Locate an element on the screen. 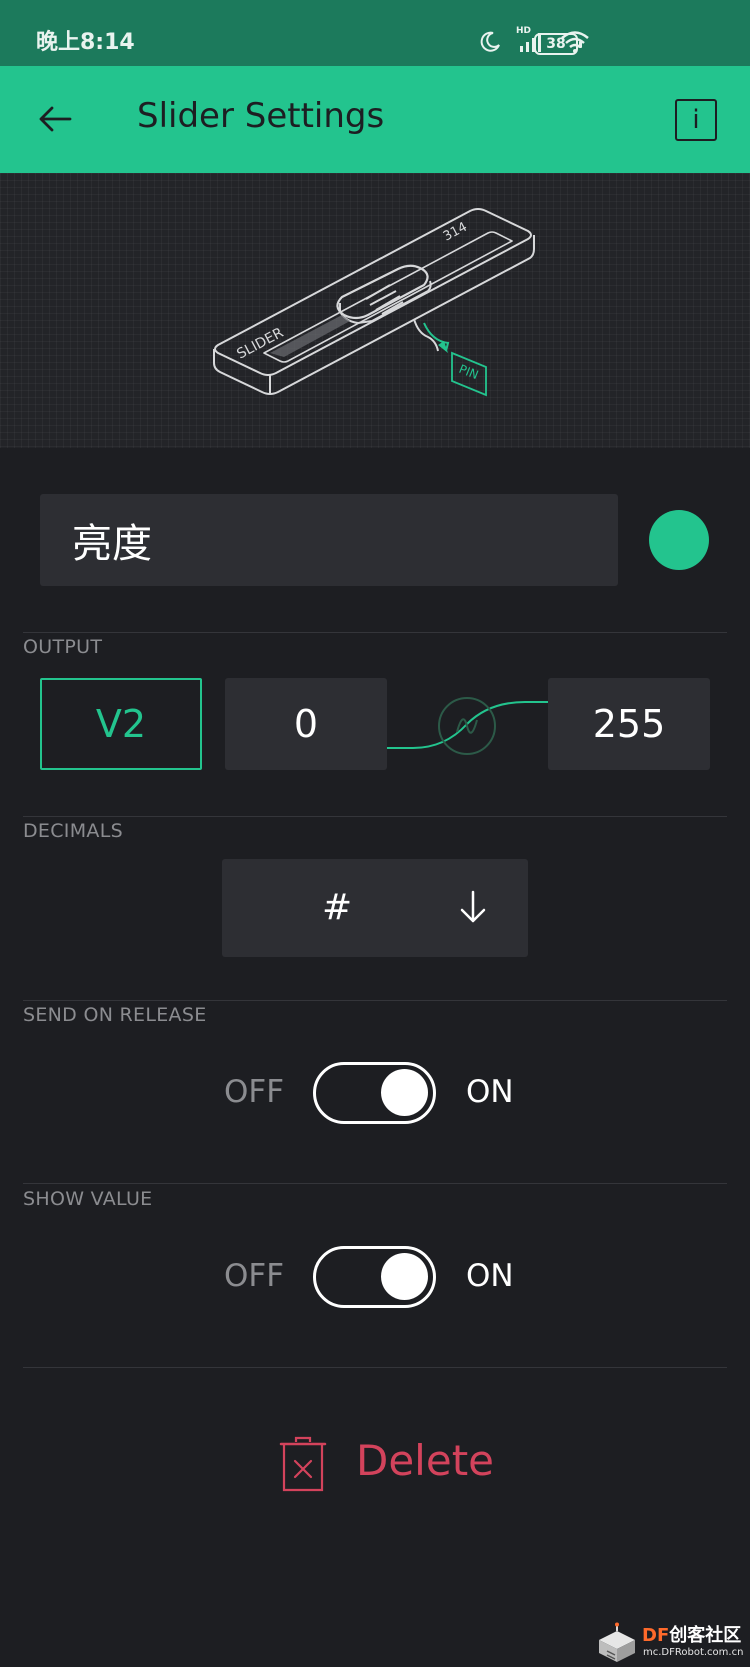 The height and width of the screenshot is (1667, 750). watermark-brand: DF创客社区 is located at coordinates (691, 1634).